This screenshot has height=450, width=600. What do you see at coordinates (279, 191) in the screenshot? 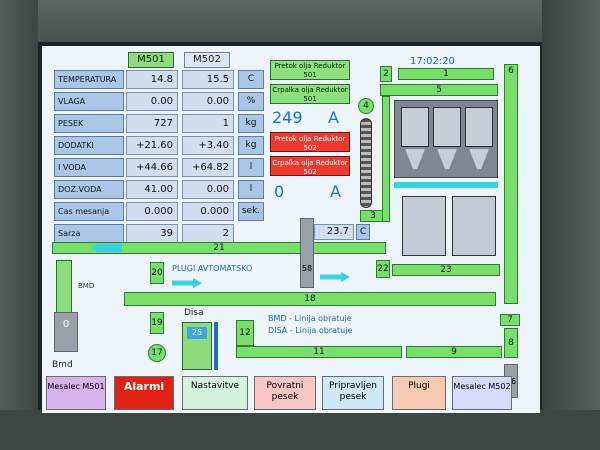
I see `value-502: 0` at bounding box center [279, 191].